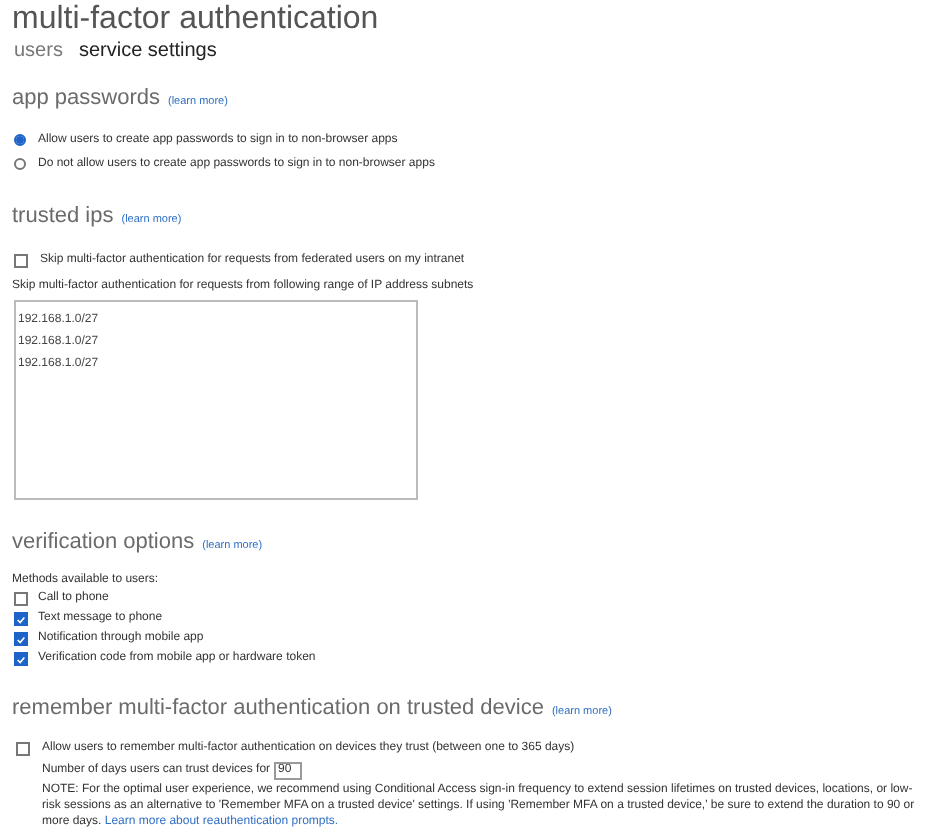 The height and width of the screenshot is (830, 948). I want to click on tab: service settings, so click(147, 52).